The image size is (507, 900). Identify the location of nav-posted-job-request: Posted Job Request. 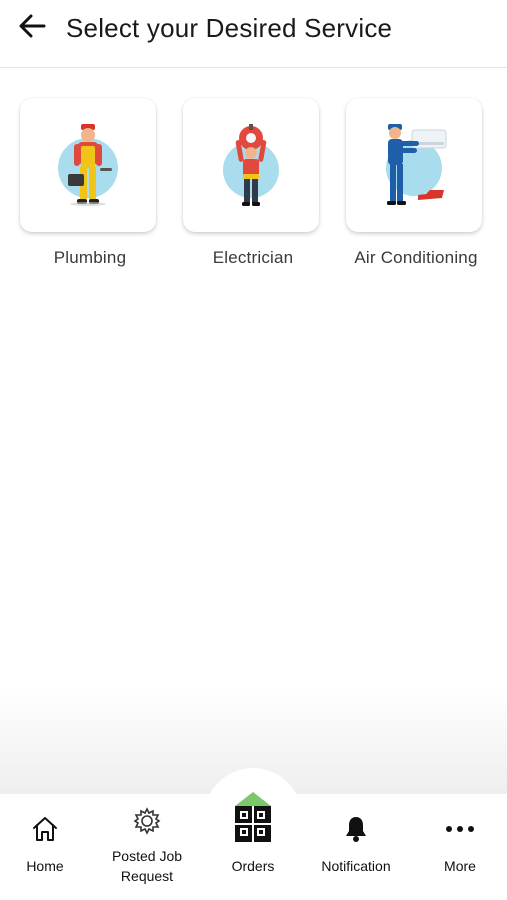
(147, 844).